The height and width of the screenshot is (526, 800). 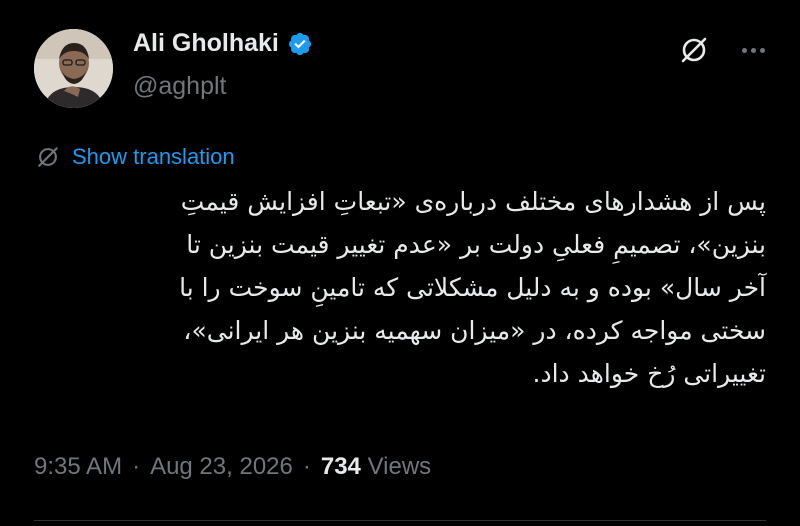 I want to click on grok-button, so click(x=694, y=50).